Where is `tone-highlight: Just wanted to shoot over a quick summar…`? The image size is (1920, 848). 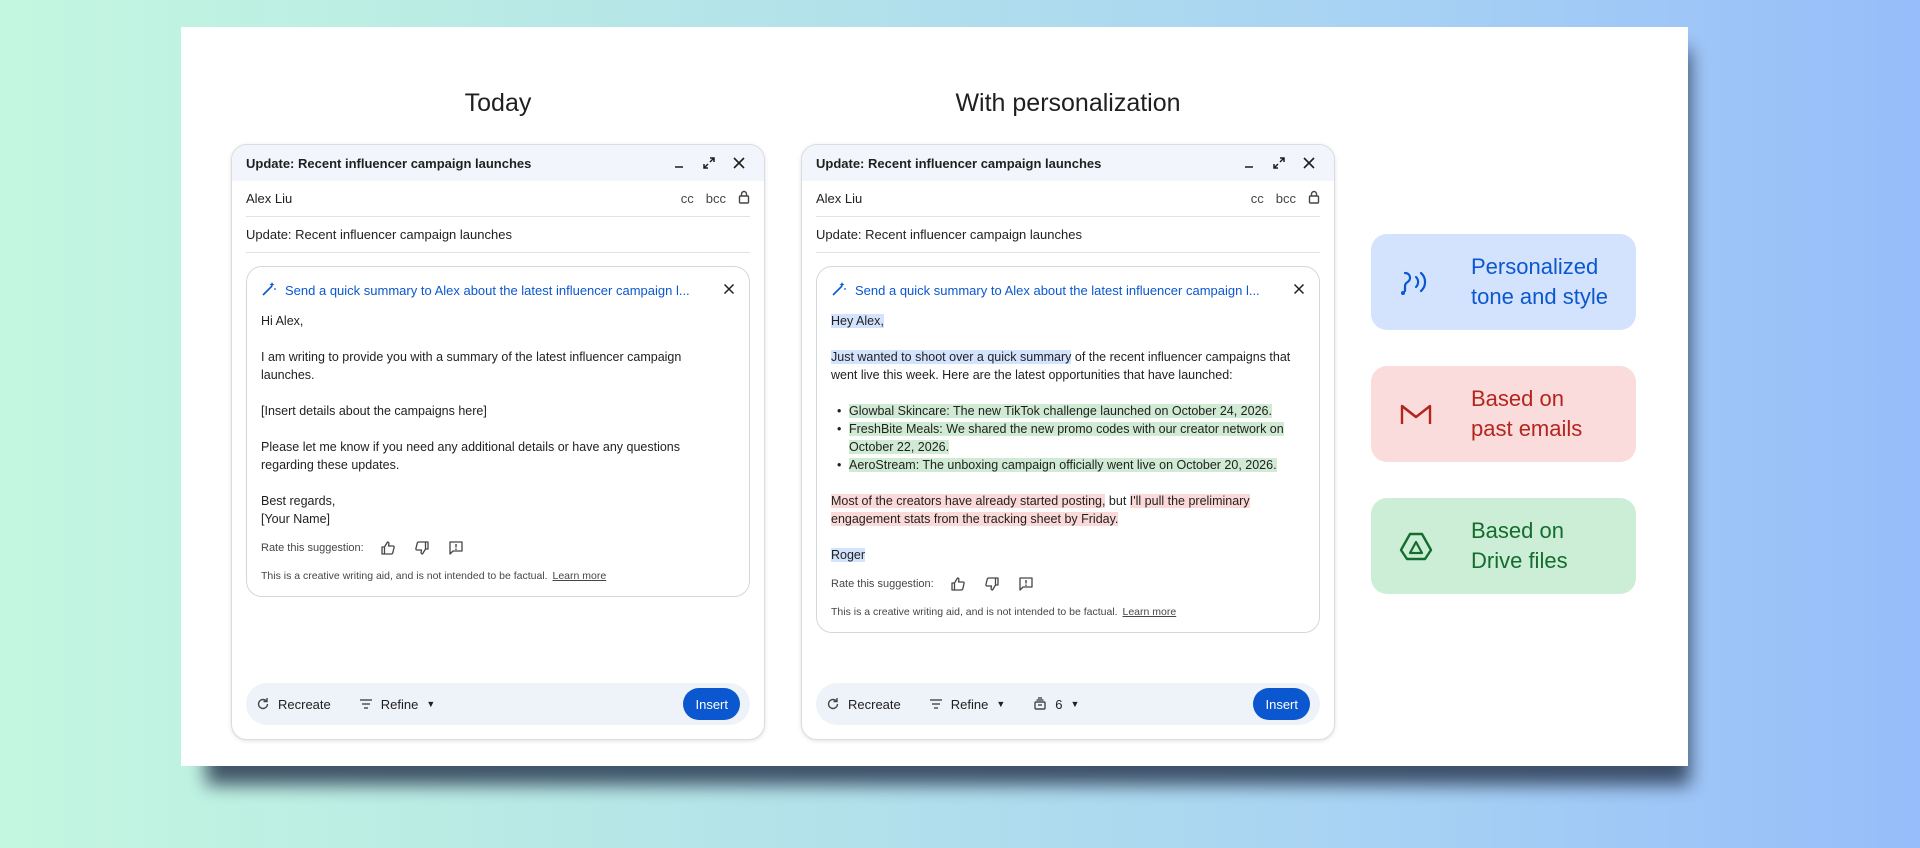 tone-highlight: Just wanted to shoot over a quick summar… is located at coordinates (951, 357).